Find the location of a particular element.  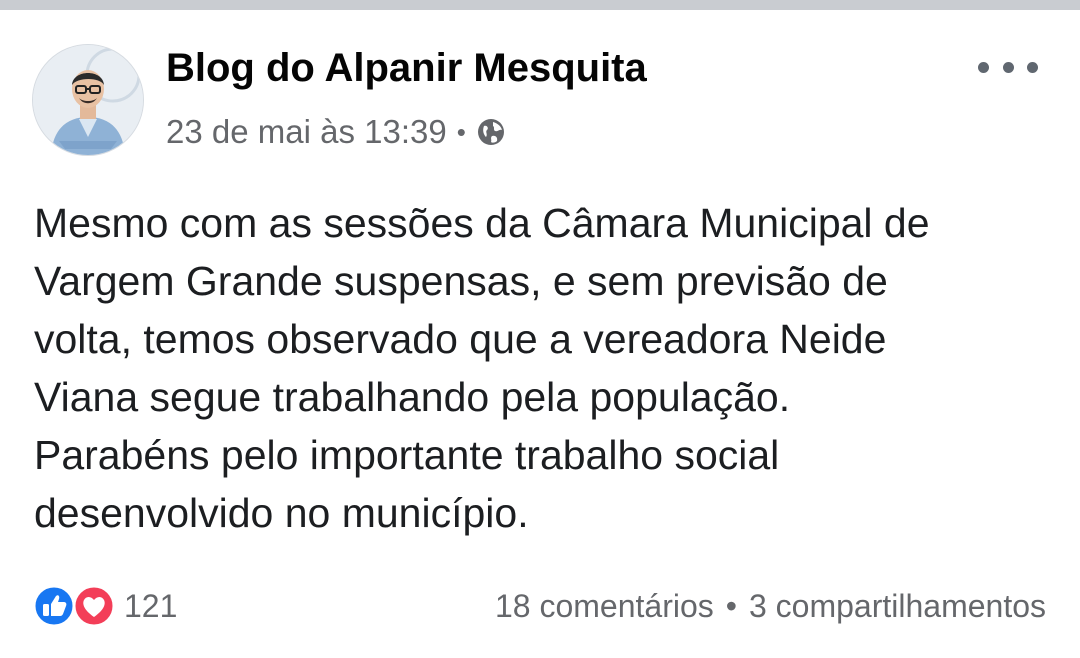

post-timestamp: 23 de mai às 13:39 is located at coordinates (306, 132).